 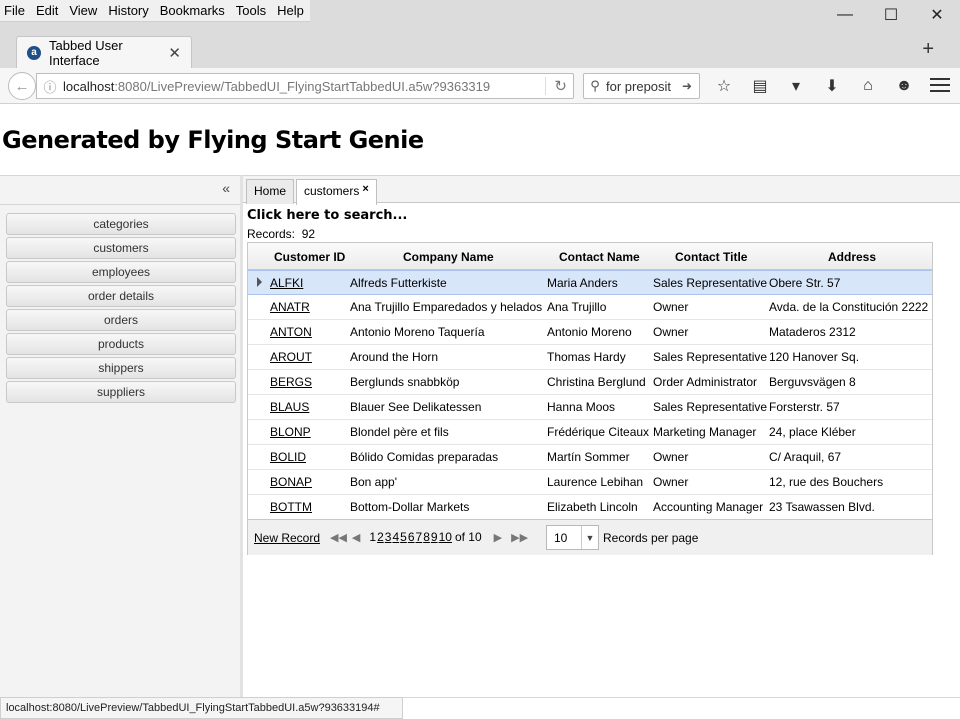 I want to click on column-company-name: Company Name, so click(x=448, y=257).